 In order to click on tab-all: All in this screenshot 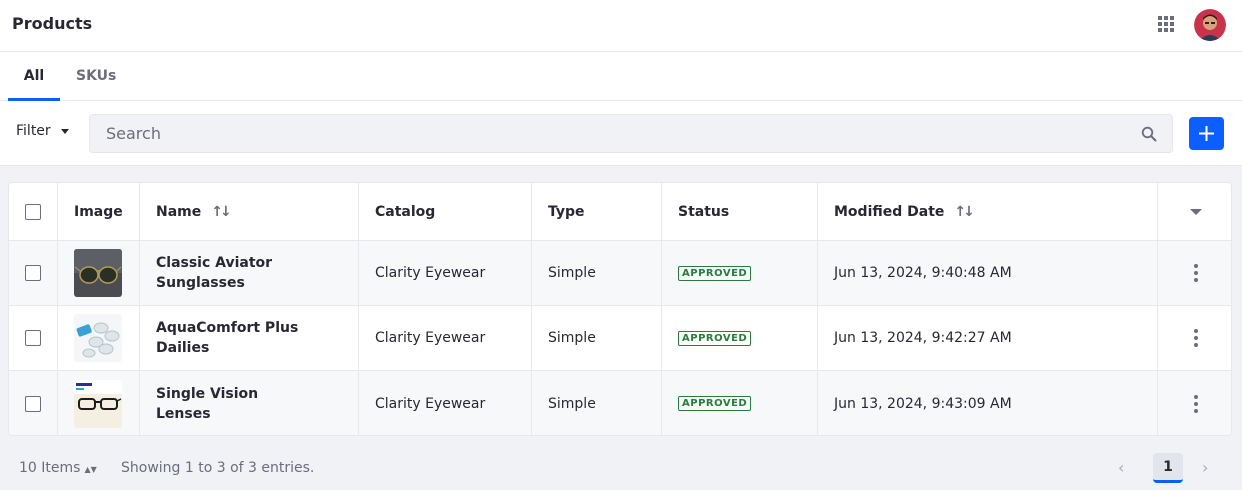, I will do `click(34, 76)`.